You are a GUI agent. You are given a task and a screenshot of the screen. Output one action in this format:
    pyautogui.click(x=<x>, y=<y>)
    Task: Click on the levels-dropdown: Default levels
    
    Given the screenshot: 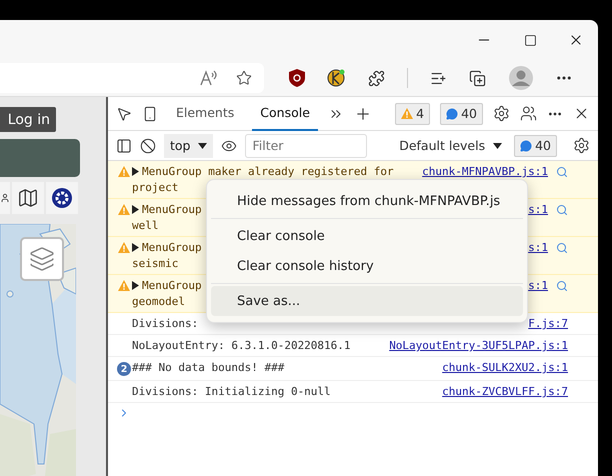 What is the action you would take?
    pyautogui.click(x=450, y=145)
    